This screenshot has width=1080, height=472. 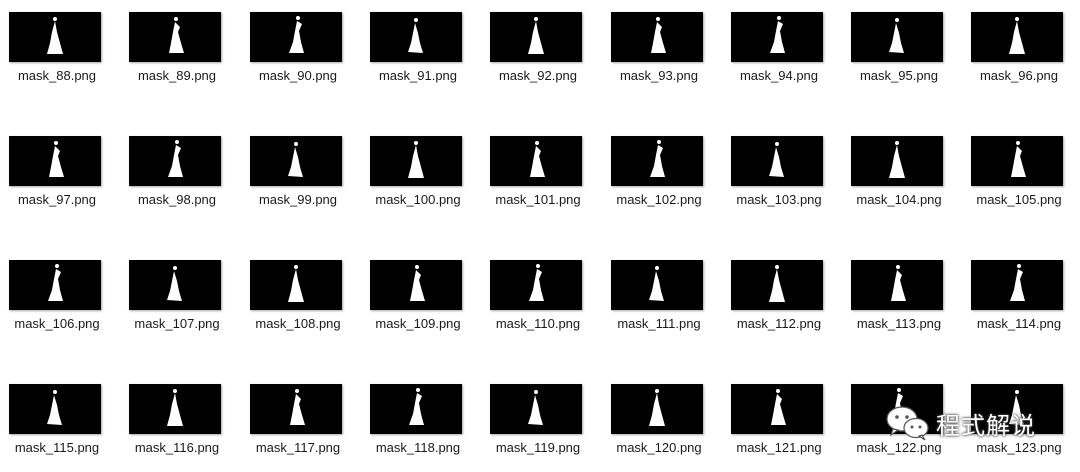 I want to click on file-item: mask_119.png, so click(x=541, y=422).